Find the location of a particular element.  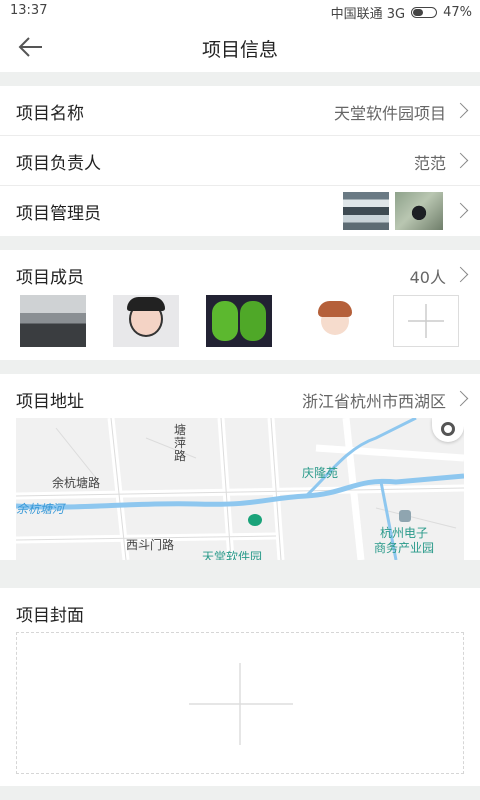

building-icon is located at coordinates (405, 516).